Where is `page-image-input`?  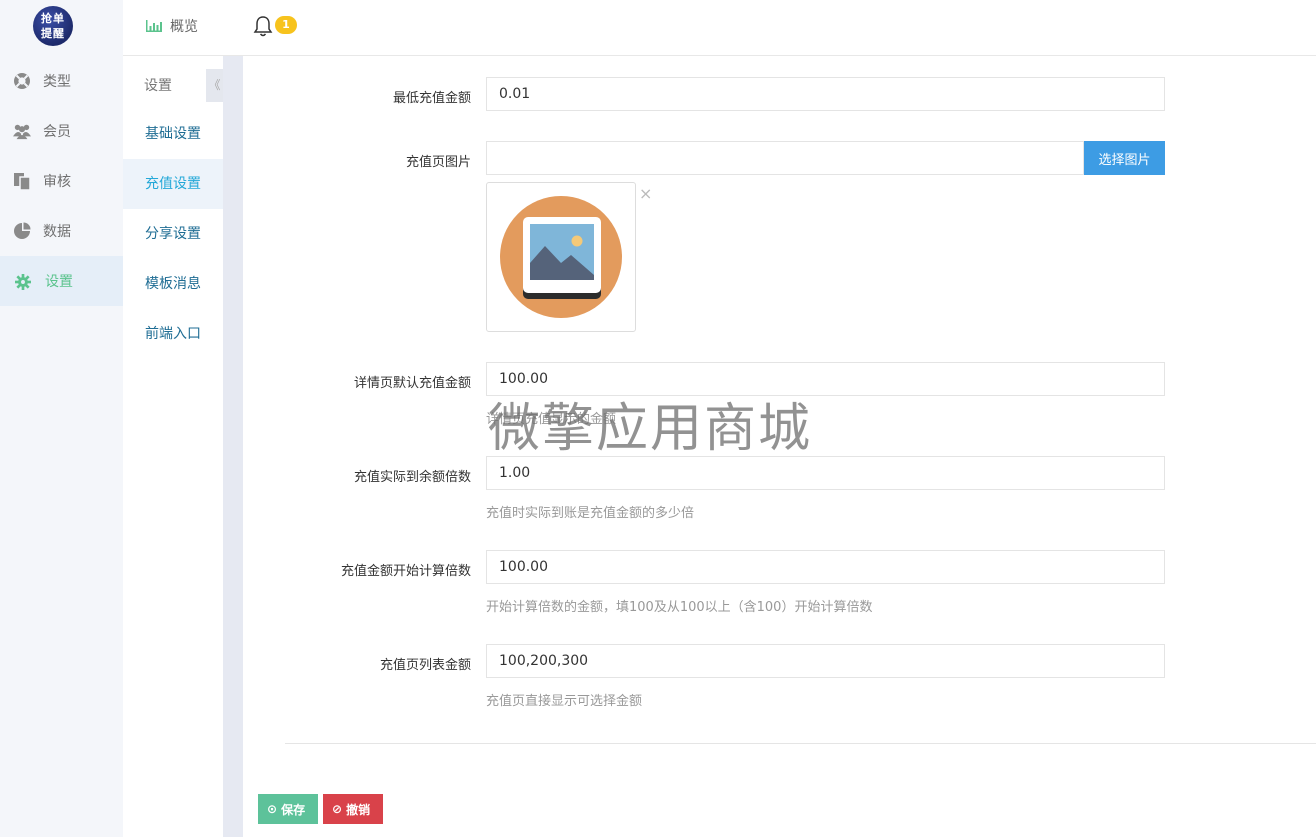
page-image-input is located at coordinates (785, 158).